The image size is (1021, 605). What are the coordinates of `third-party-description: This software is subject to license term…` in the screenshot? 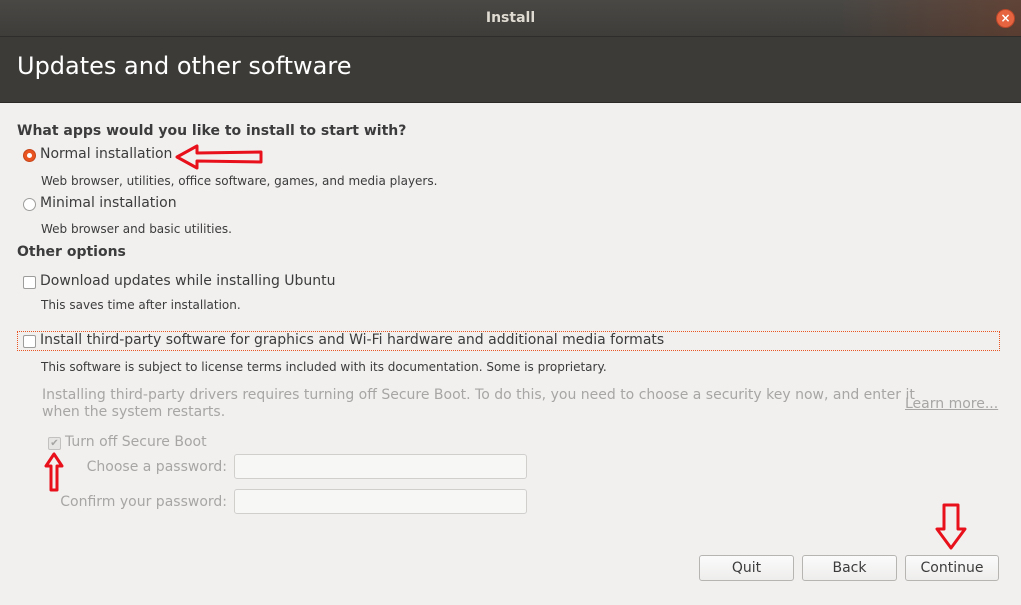 It's located at (324, 367).